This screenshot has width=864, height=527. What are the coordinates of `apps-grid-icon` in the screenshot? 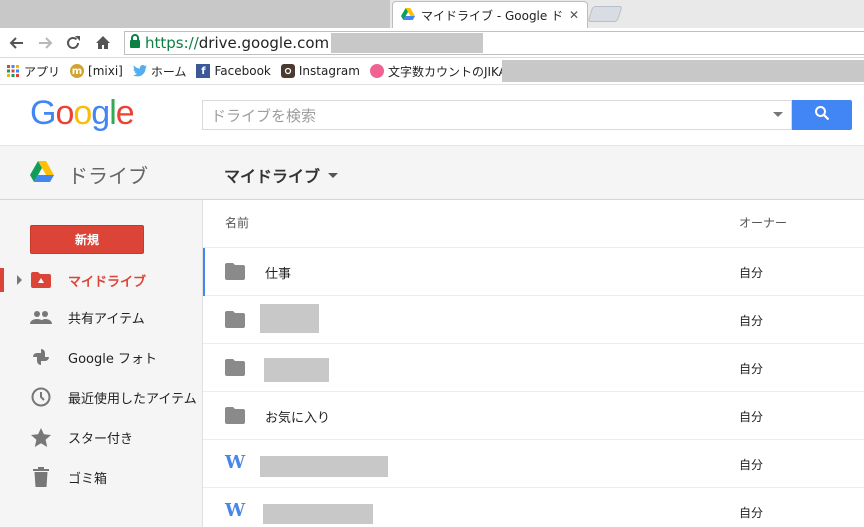 It's located at (13, 71).